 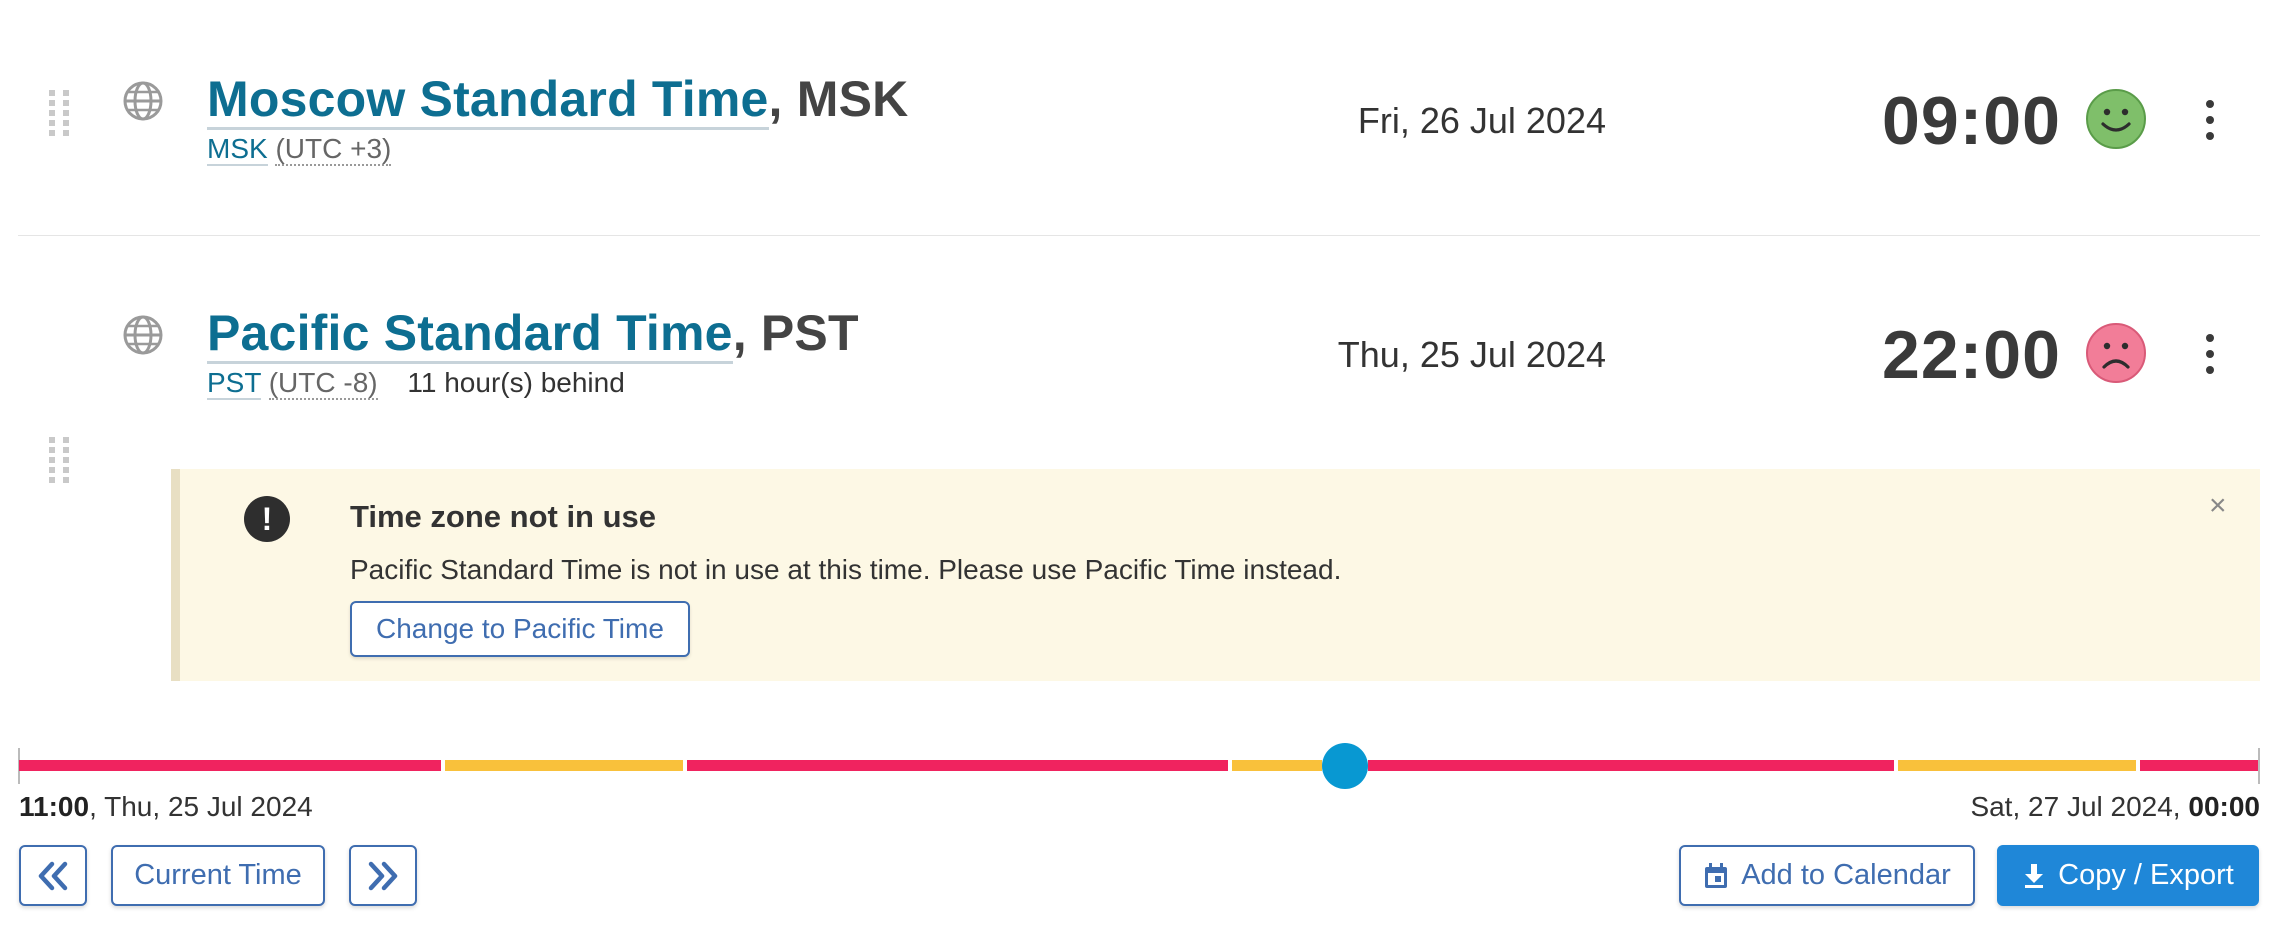 What do you see at coordinates (516, 382) in the screenshot?
I see `relative-offset: 11 hour(s) behind` at bounding box center [516, 382].